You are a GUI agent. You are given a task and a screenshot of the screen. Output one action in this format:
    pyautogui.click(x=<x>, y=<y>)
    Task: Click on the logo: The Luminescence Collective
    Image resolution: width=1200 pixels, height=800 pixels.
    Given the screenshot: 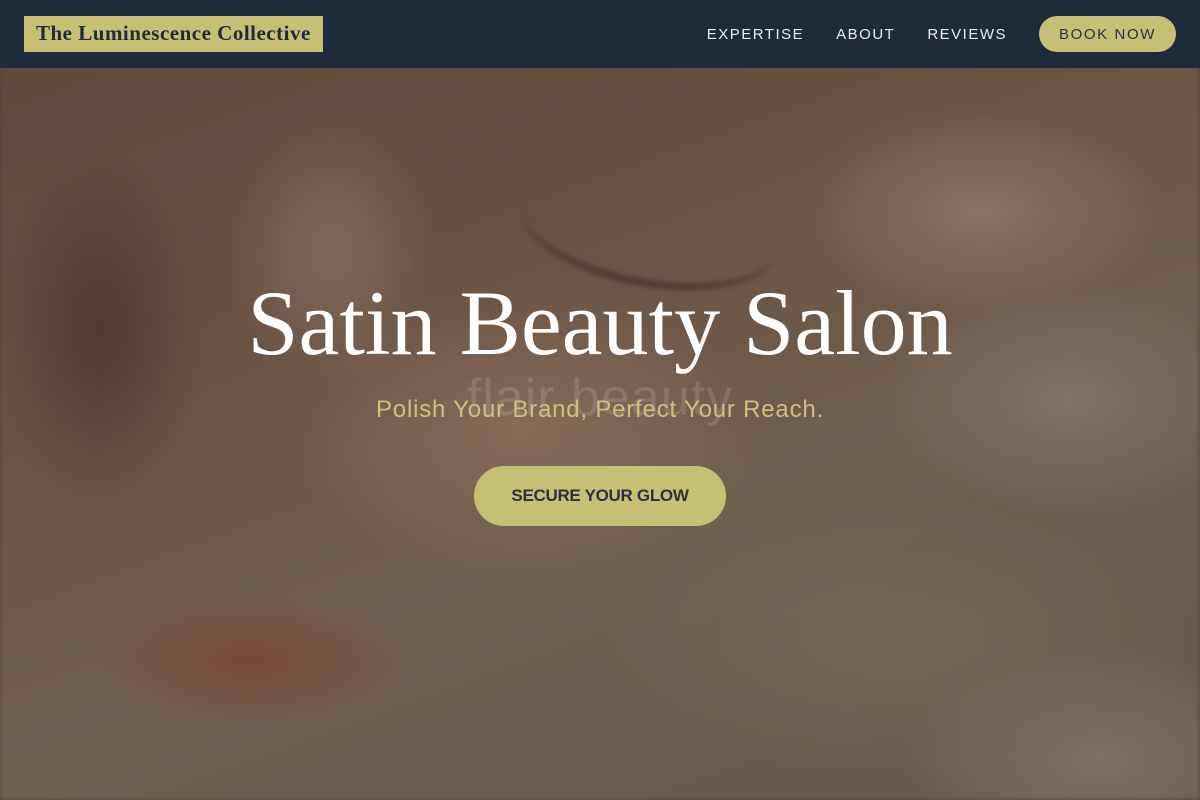 What is the action you would take?
    pyautogui.click(x=173, y=34)
    